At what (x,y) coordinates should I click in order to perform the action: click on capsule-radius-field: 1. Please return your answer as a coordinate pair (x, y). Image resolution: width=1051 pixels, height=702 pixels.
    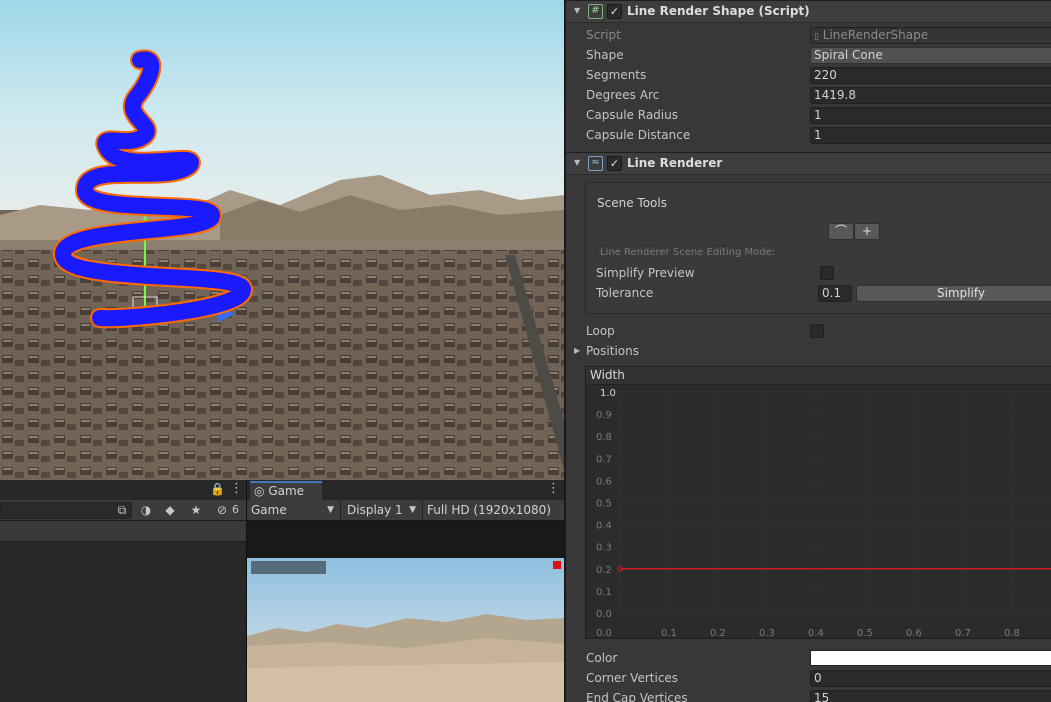
    Looking at the image, I should click on (930, 115).